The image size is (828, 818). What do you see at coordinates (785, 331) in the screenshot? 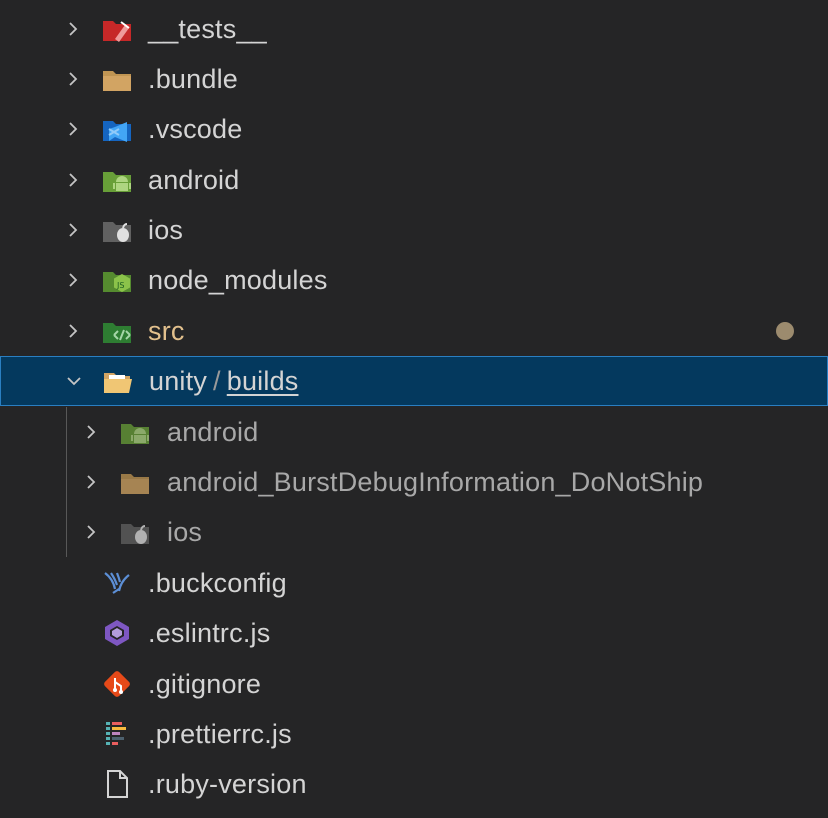
I see `modified-indicator` at bounding box center [785, 331].